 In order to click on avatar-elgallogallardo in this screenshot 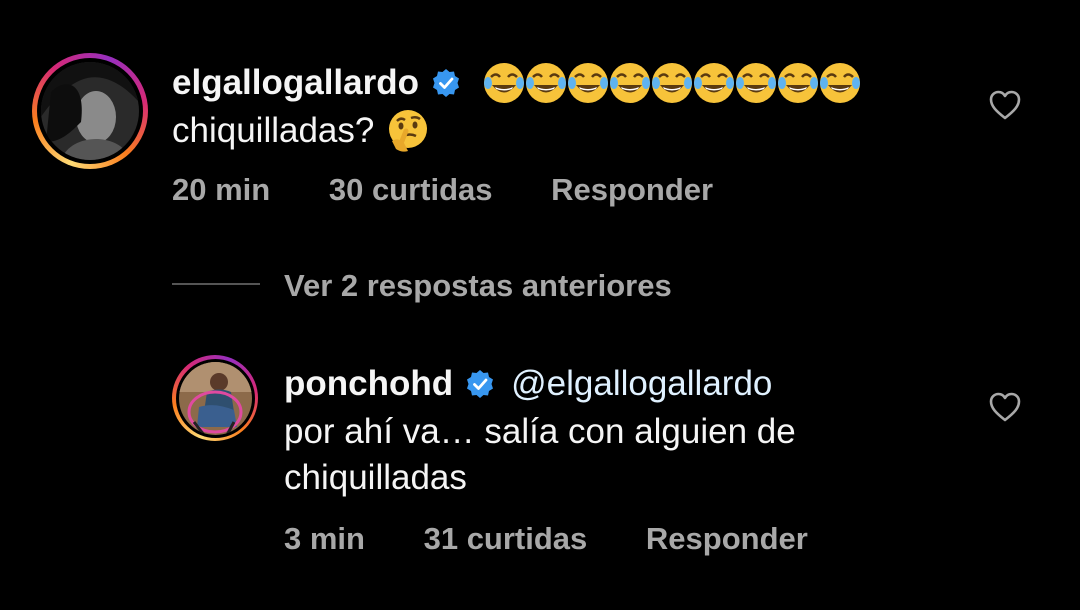, I will do `click(90, 111)`.